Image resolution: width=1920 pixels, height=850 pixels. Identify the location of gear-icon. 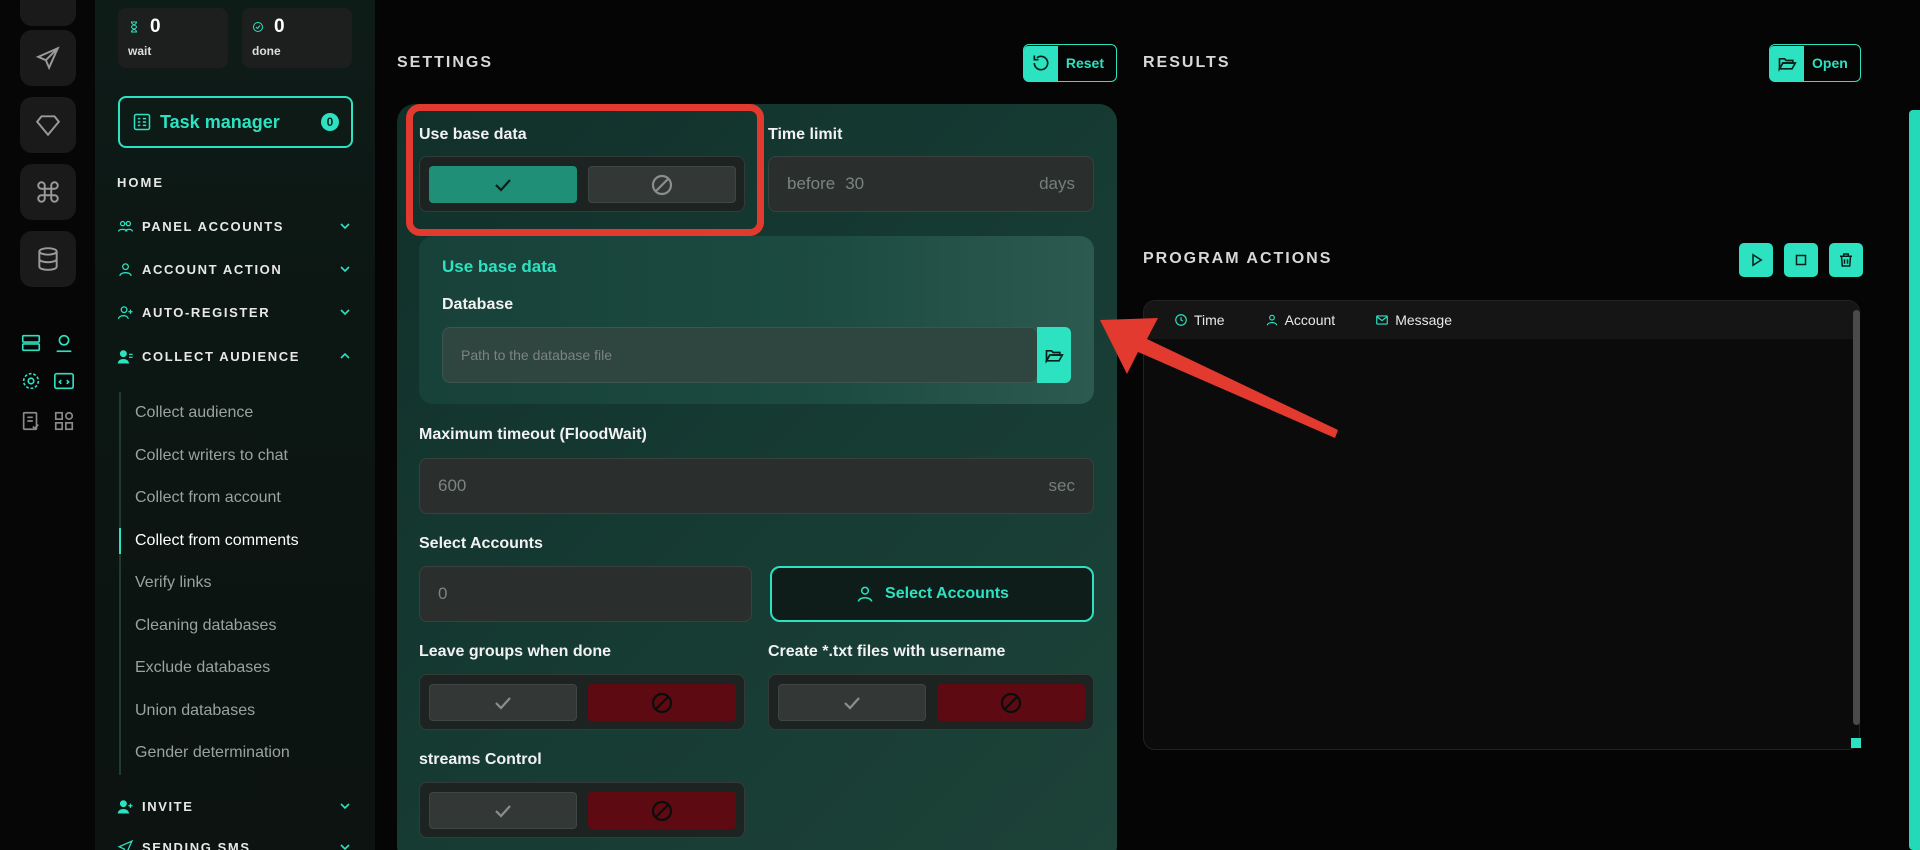
(31, 381).